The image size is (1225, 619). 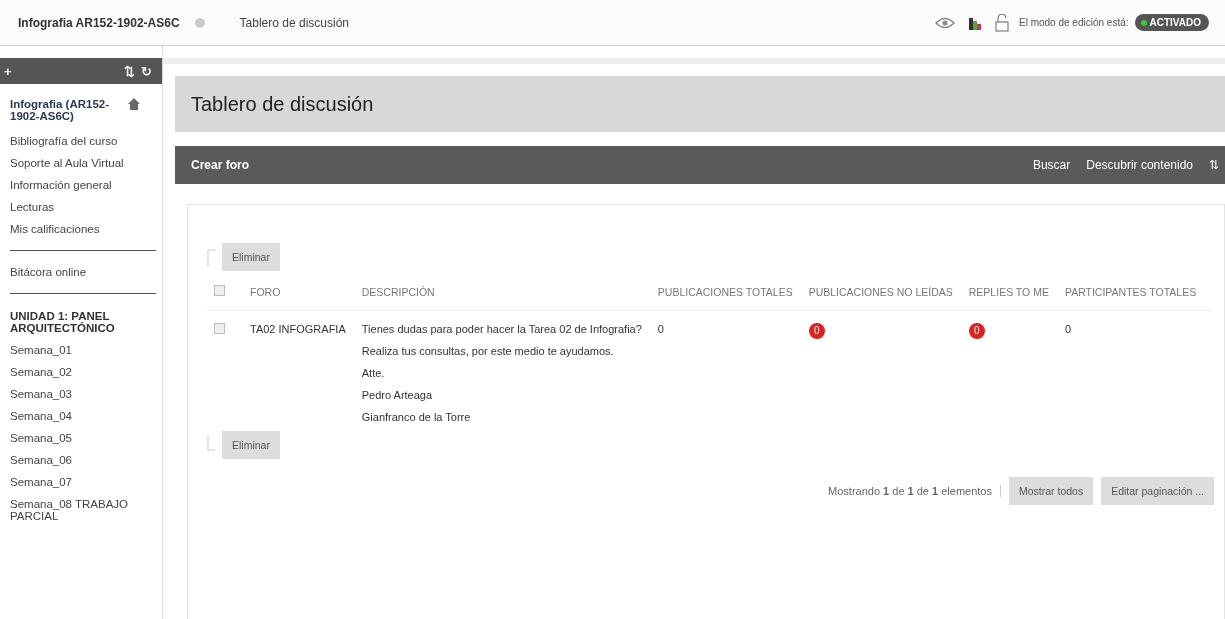 I want to click on eye-icon, so click(x=945, y=22).